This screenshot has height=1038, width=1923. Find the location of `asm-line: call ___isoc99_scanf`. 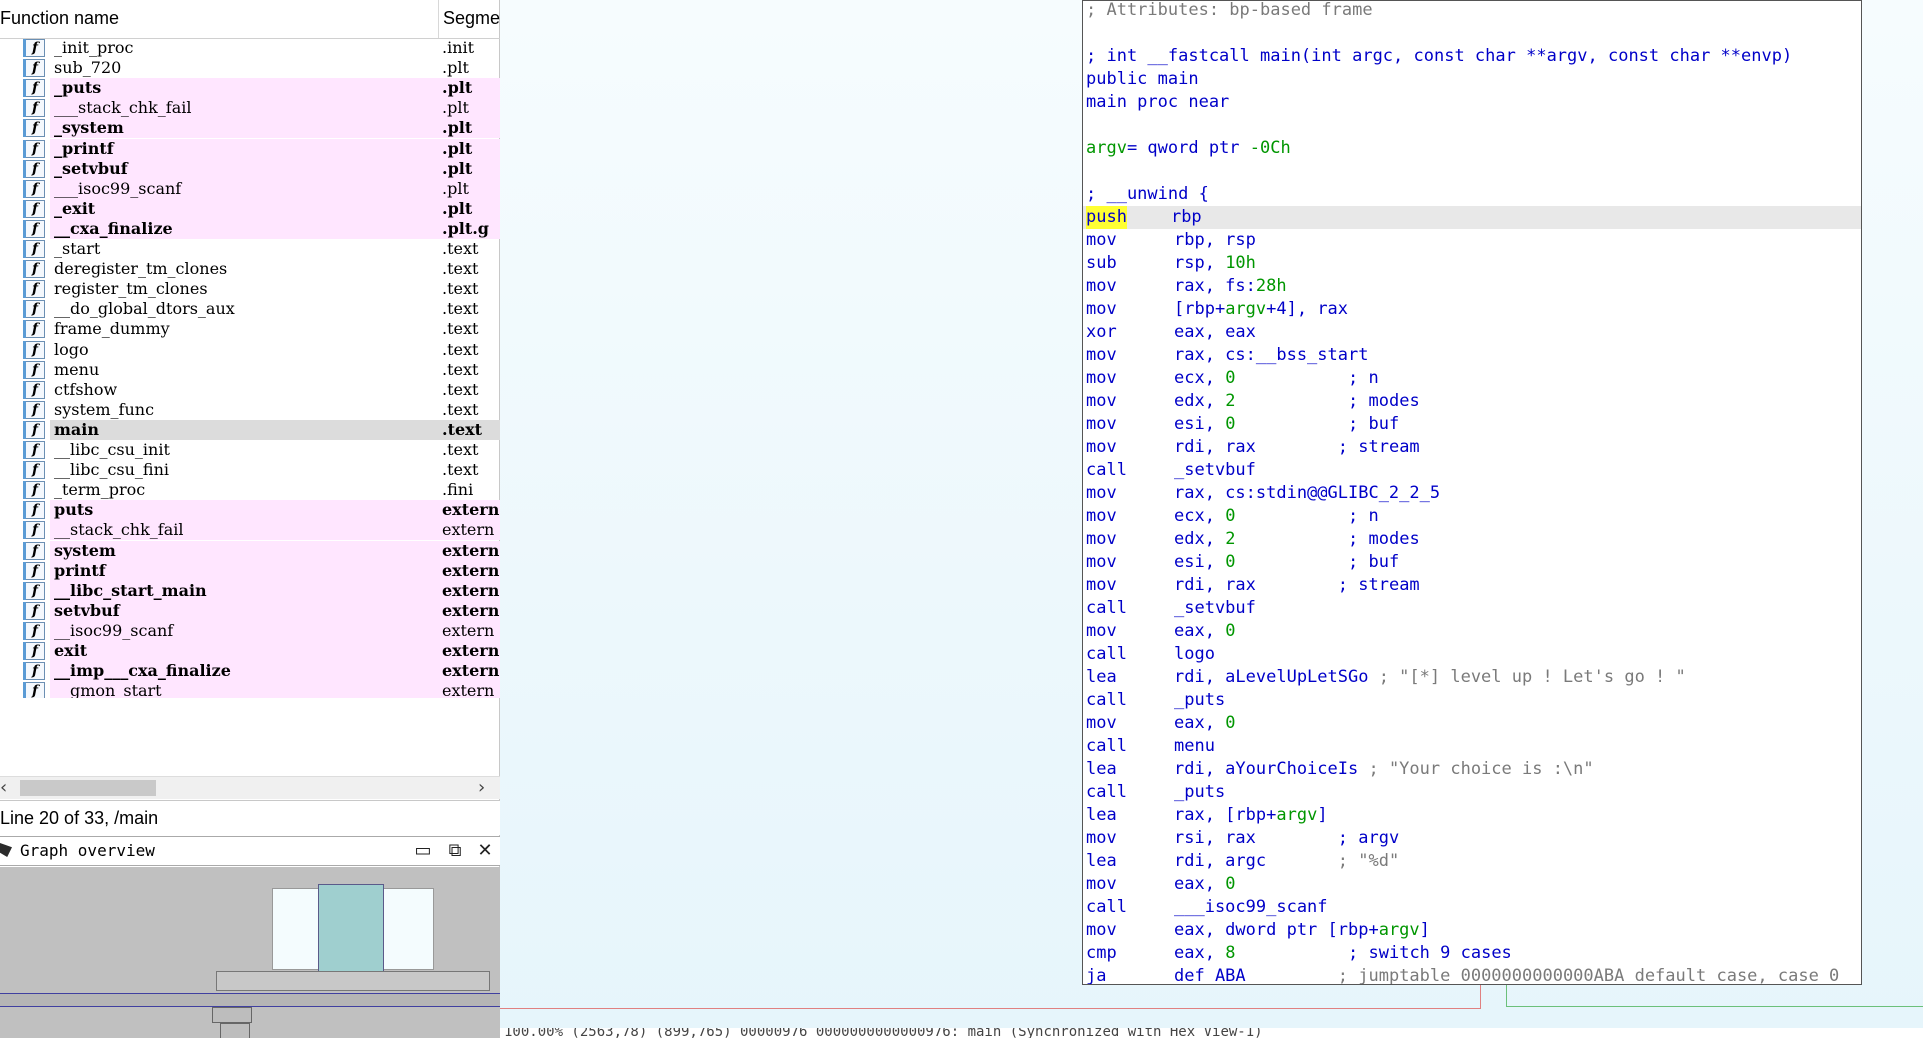

asm-line: call ___isoc99_scanf is located at coordinates (1472, 907).